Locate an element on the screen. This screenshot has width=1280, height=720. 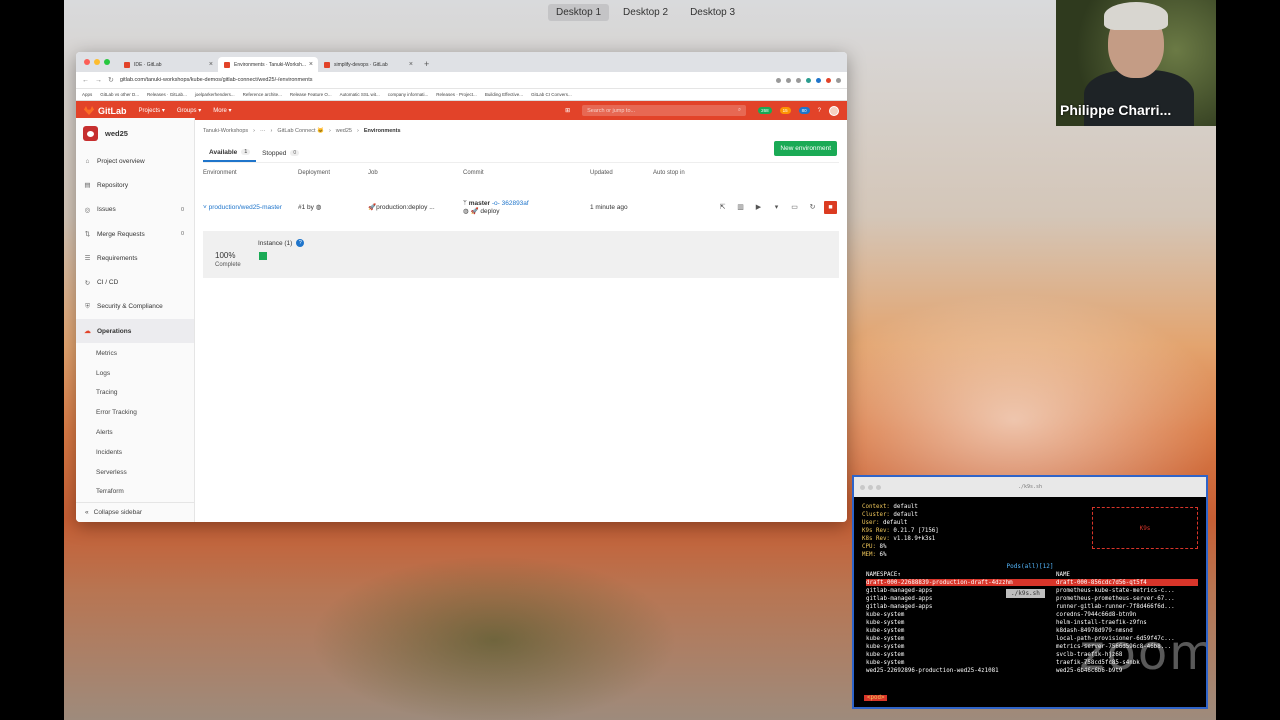
sidebar-sub-tracing: Tracing is located at coordinates (135, 393).